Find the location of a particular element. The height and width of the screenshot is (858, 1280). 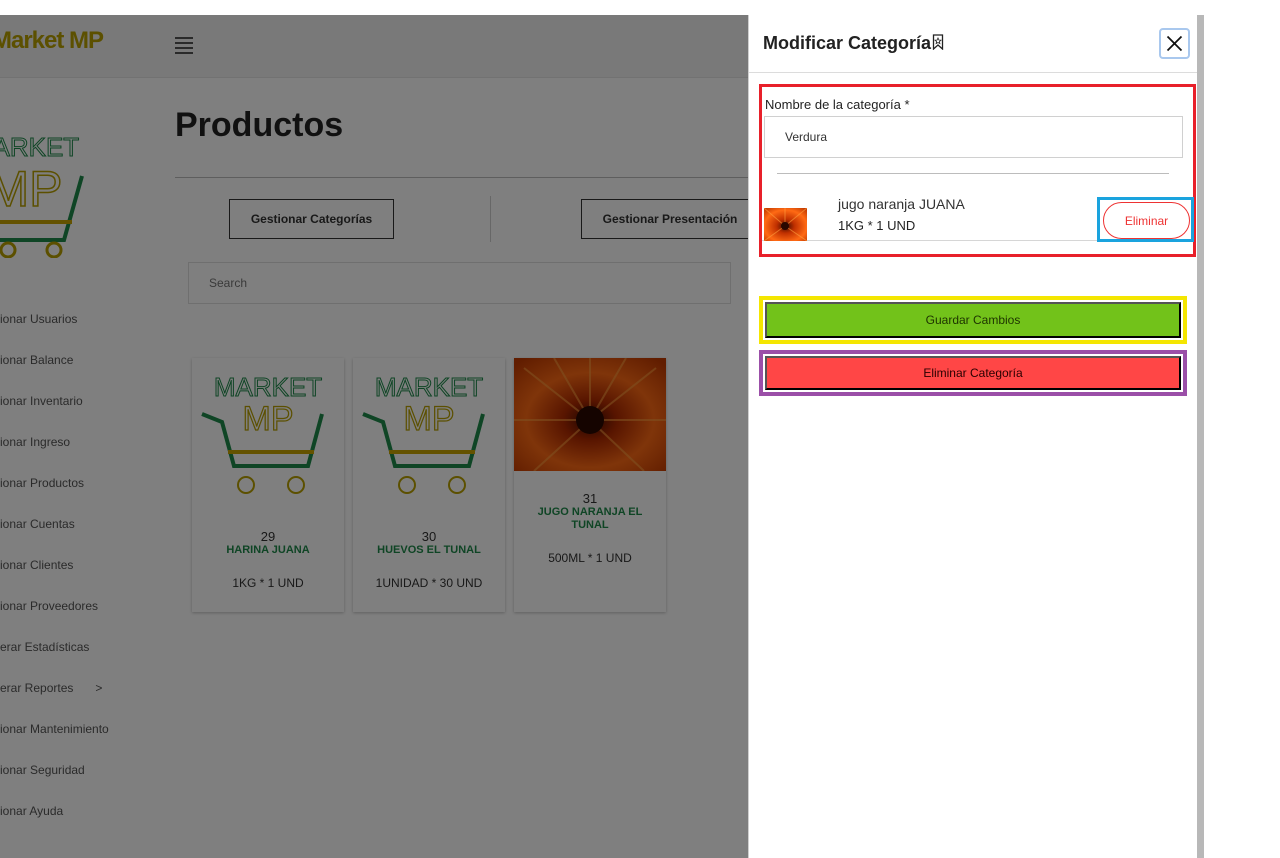

delete-category-button: Eliminar Categoría is located at coordinates (973, 373).